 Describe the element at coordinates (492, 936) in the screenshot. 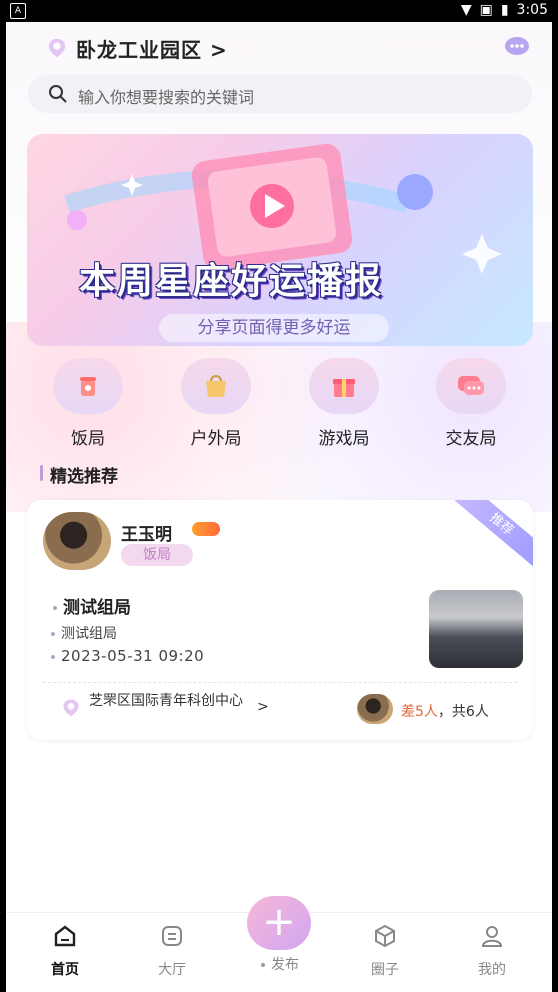

I see `user-icon` at that location.